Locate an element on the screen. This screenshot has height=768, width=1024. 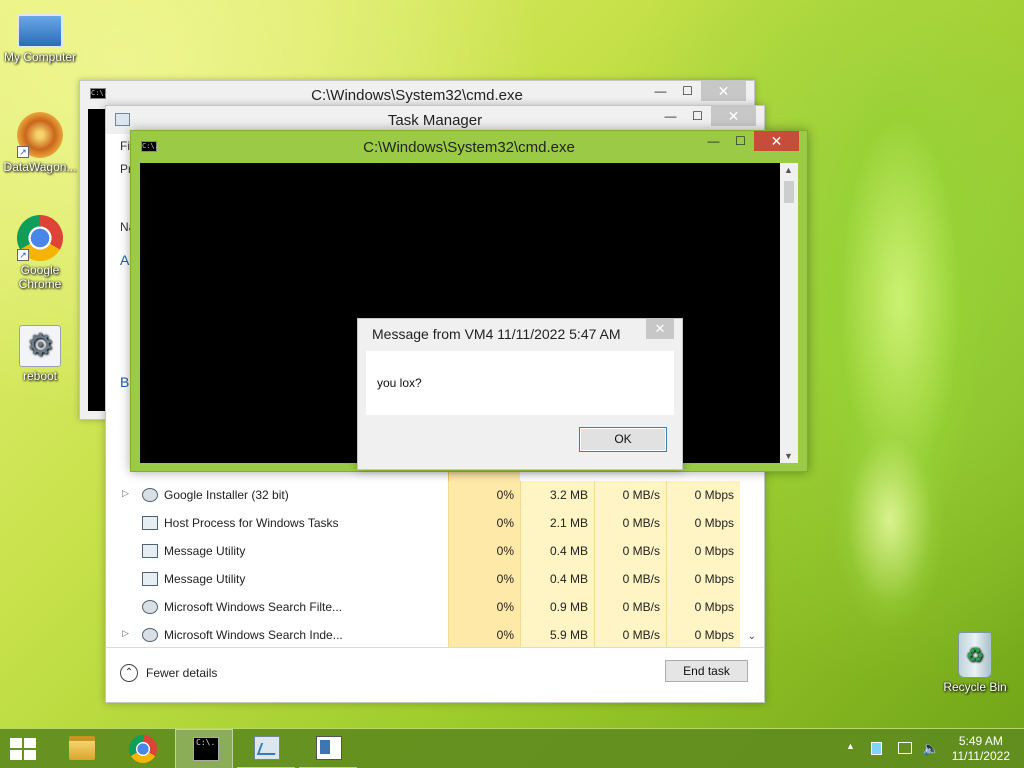
document-icon is located at coordinates (329, 748).